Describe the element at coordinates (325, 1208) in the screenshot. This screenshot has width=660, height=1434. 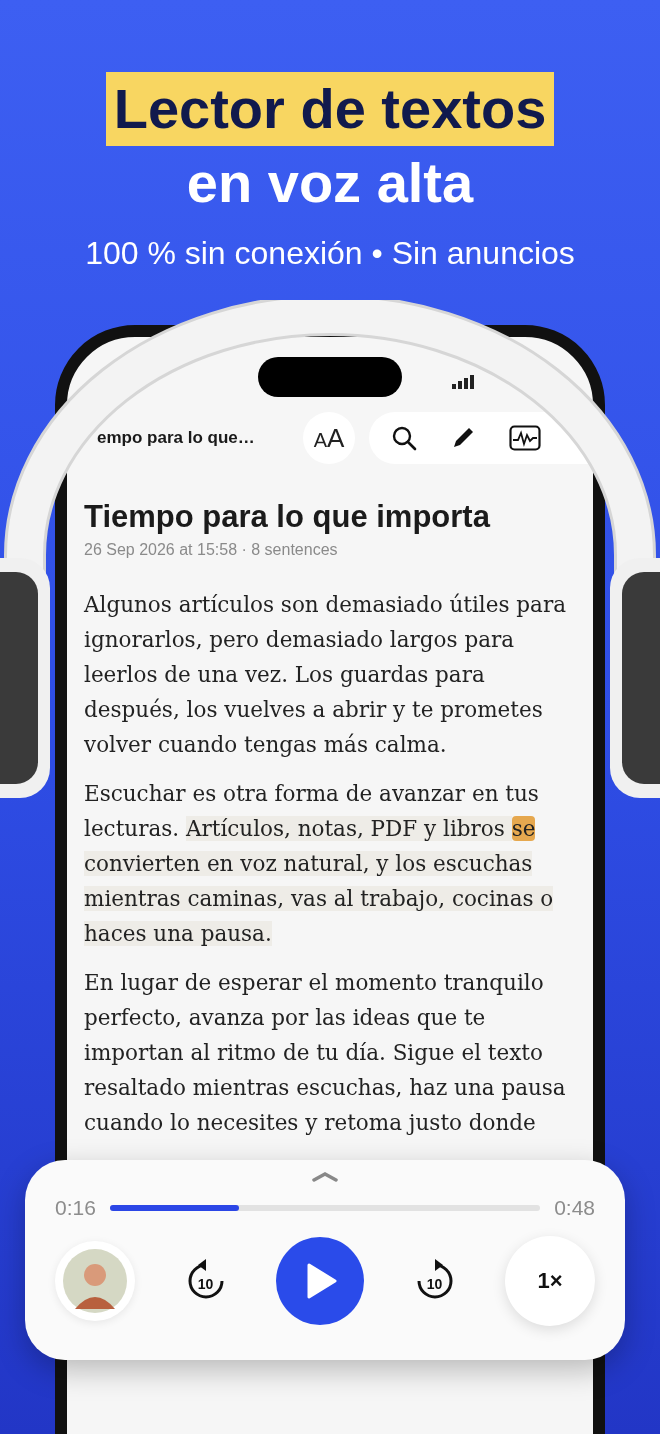
I see `progress-track` at that location.